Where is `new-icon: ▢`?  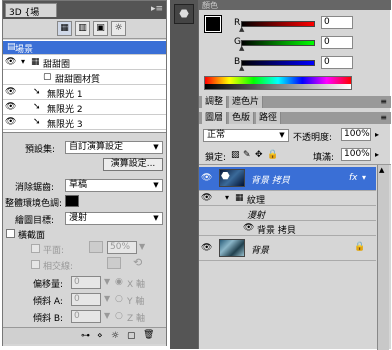 new-icon: ▢ is located at coordinates (131, 336).